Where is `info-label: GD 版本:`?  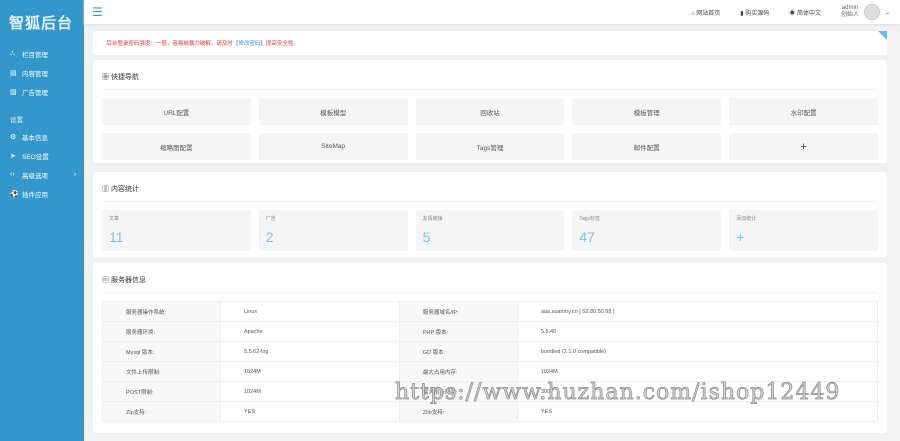
info-label: GD 版本: is located at coordinates (458, 351).